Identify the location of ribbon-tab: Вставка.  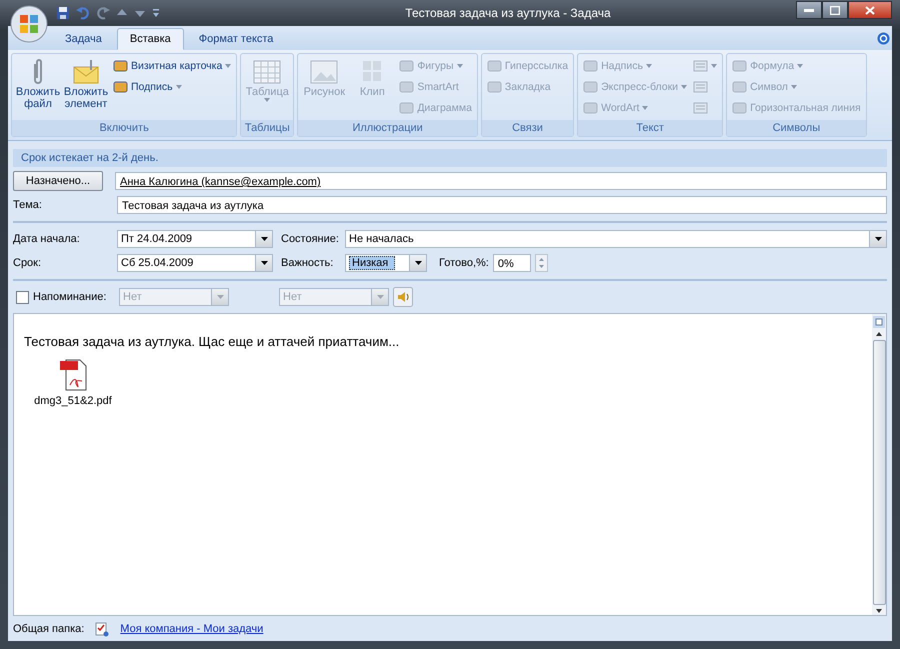
(150, 39).